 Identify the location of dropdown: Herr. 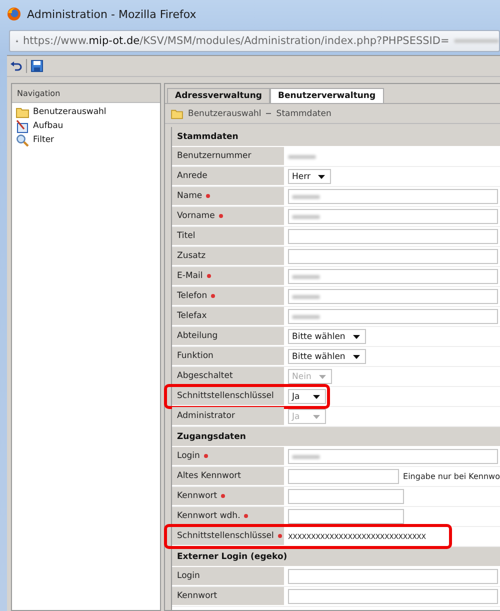
(310, 176).